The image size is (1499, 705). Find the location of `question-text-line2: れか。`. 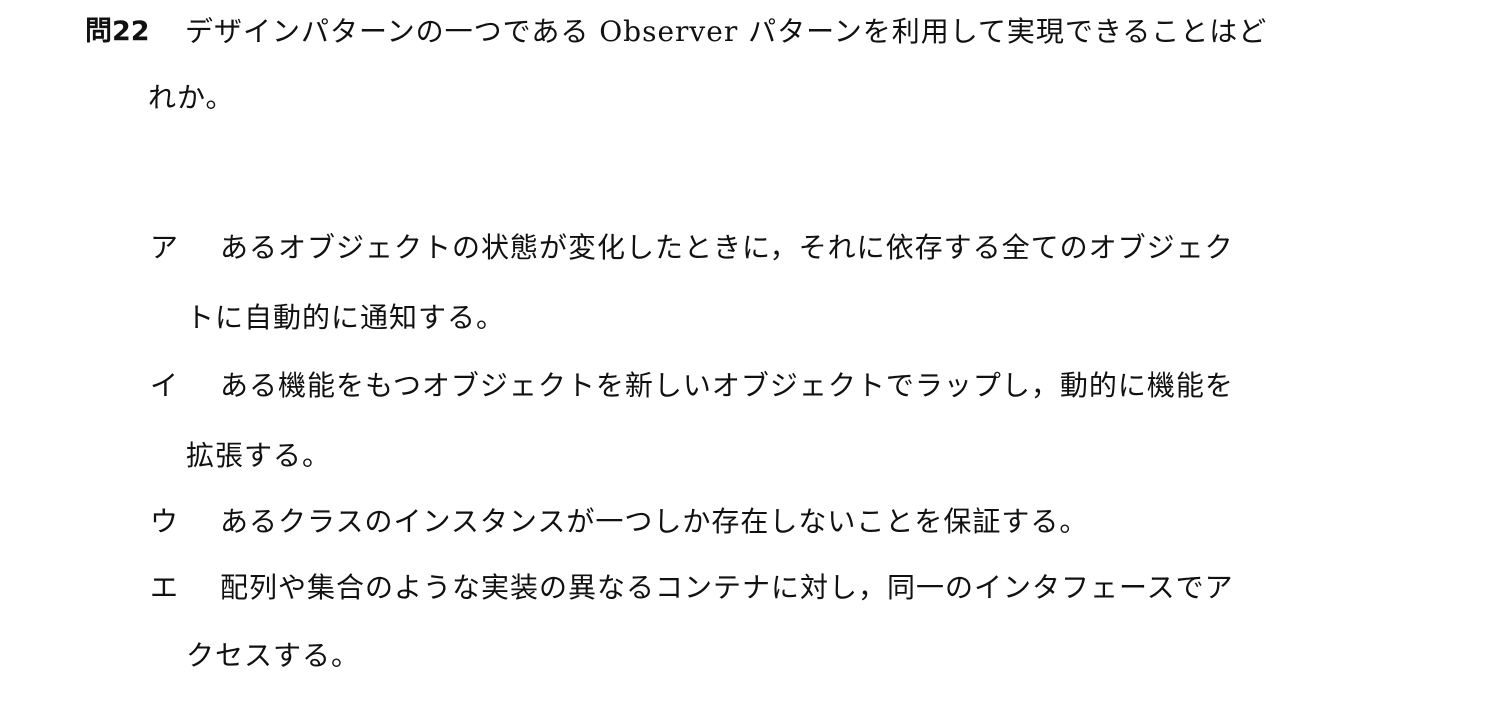

question-text-line2: れか。 is located at coordinates (191, 97).